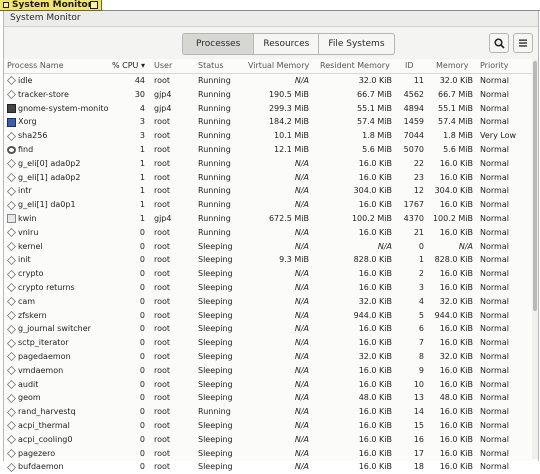  I want to click on resident-memory-cell: 1.8 MiB, so click(377, 136).